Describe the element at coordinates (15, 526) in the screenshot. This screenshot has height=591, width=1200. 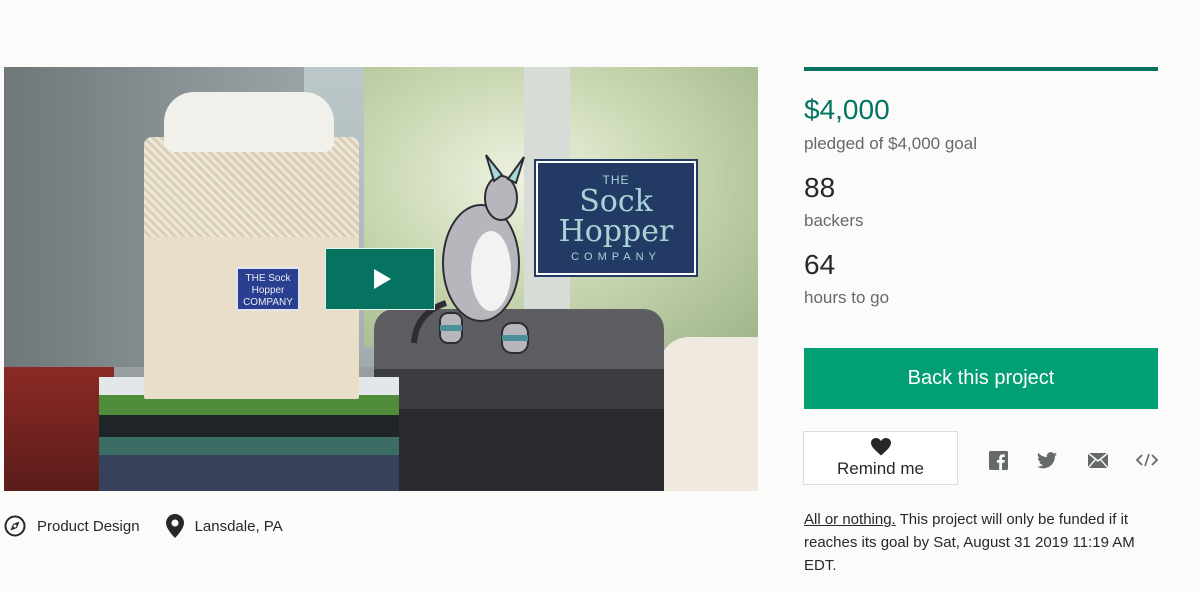
I see `compass-icon` at that location.